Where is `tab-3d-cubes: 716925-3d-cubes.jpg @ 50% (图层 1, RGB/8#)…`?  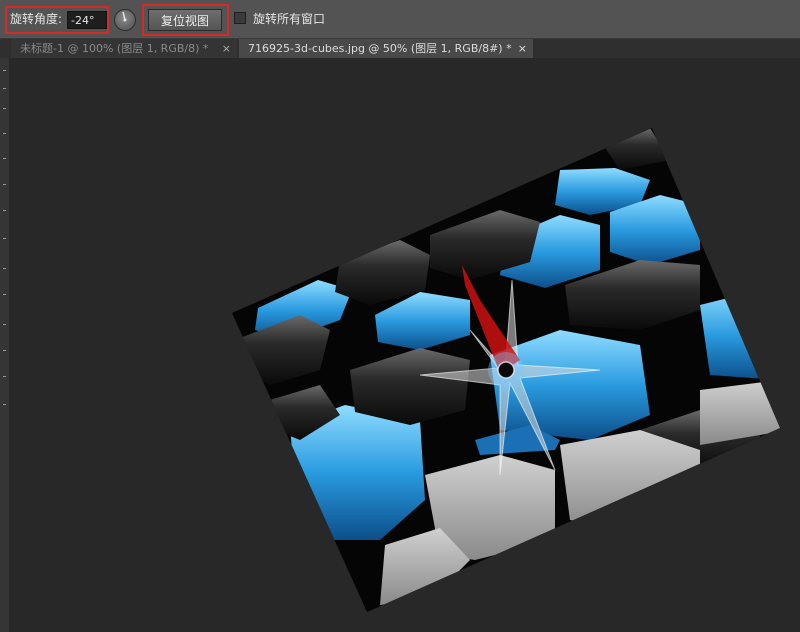
tab-3d-cubes: 716925-3d-cubes.jpg @ 50% (图层 1, RGB/8#)… is located at coordinates (386, 48).